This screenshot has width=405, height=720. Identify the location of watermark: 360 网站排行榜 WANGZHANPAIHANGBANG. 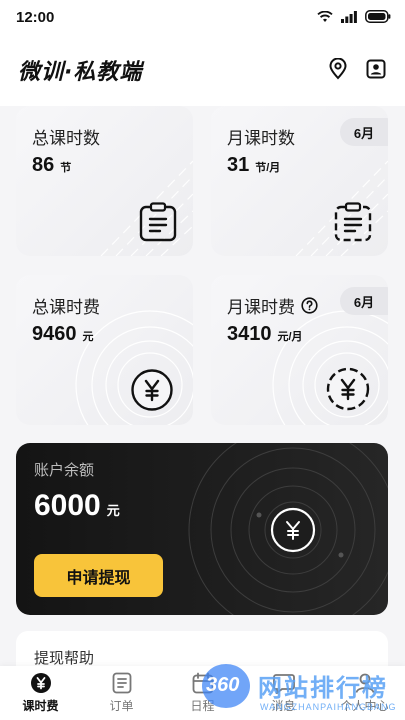
(302, 691).